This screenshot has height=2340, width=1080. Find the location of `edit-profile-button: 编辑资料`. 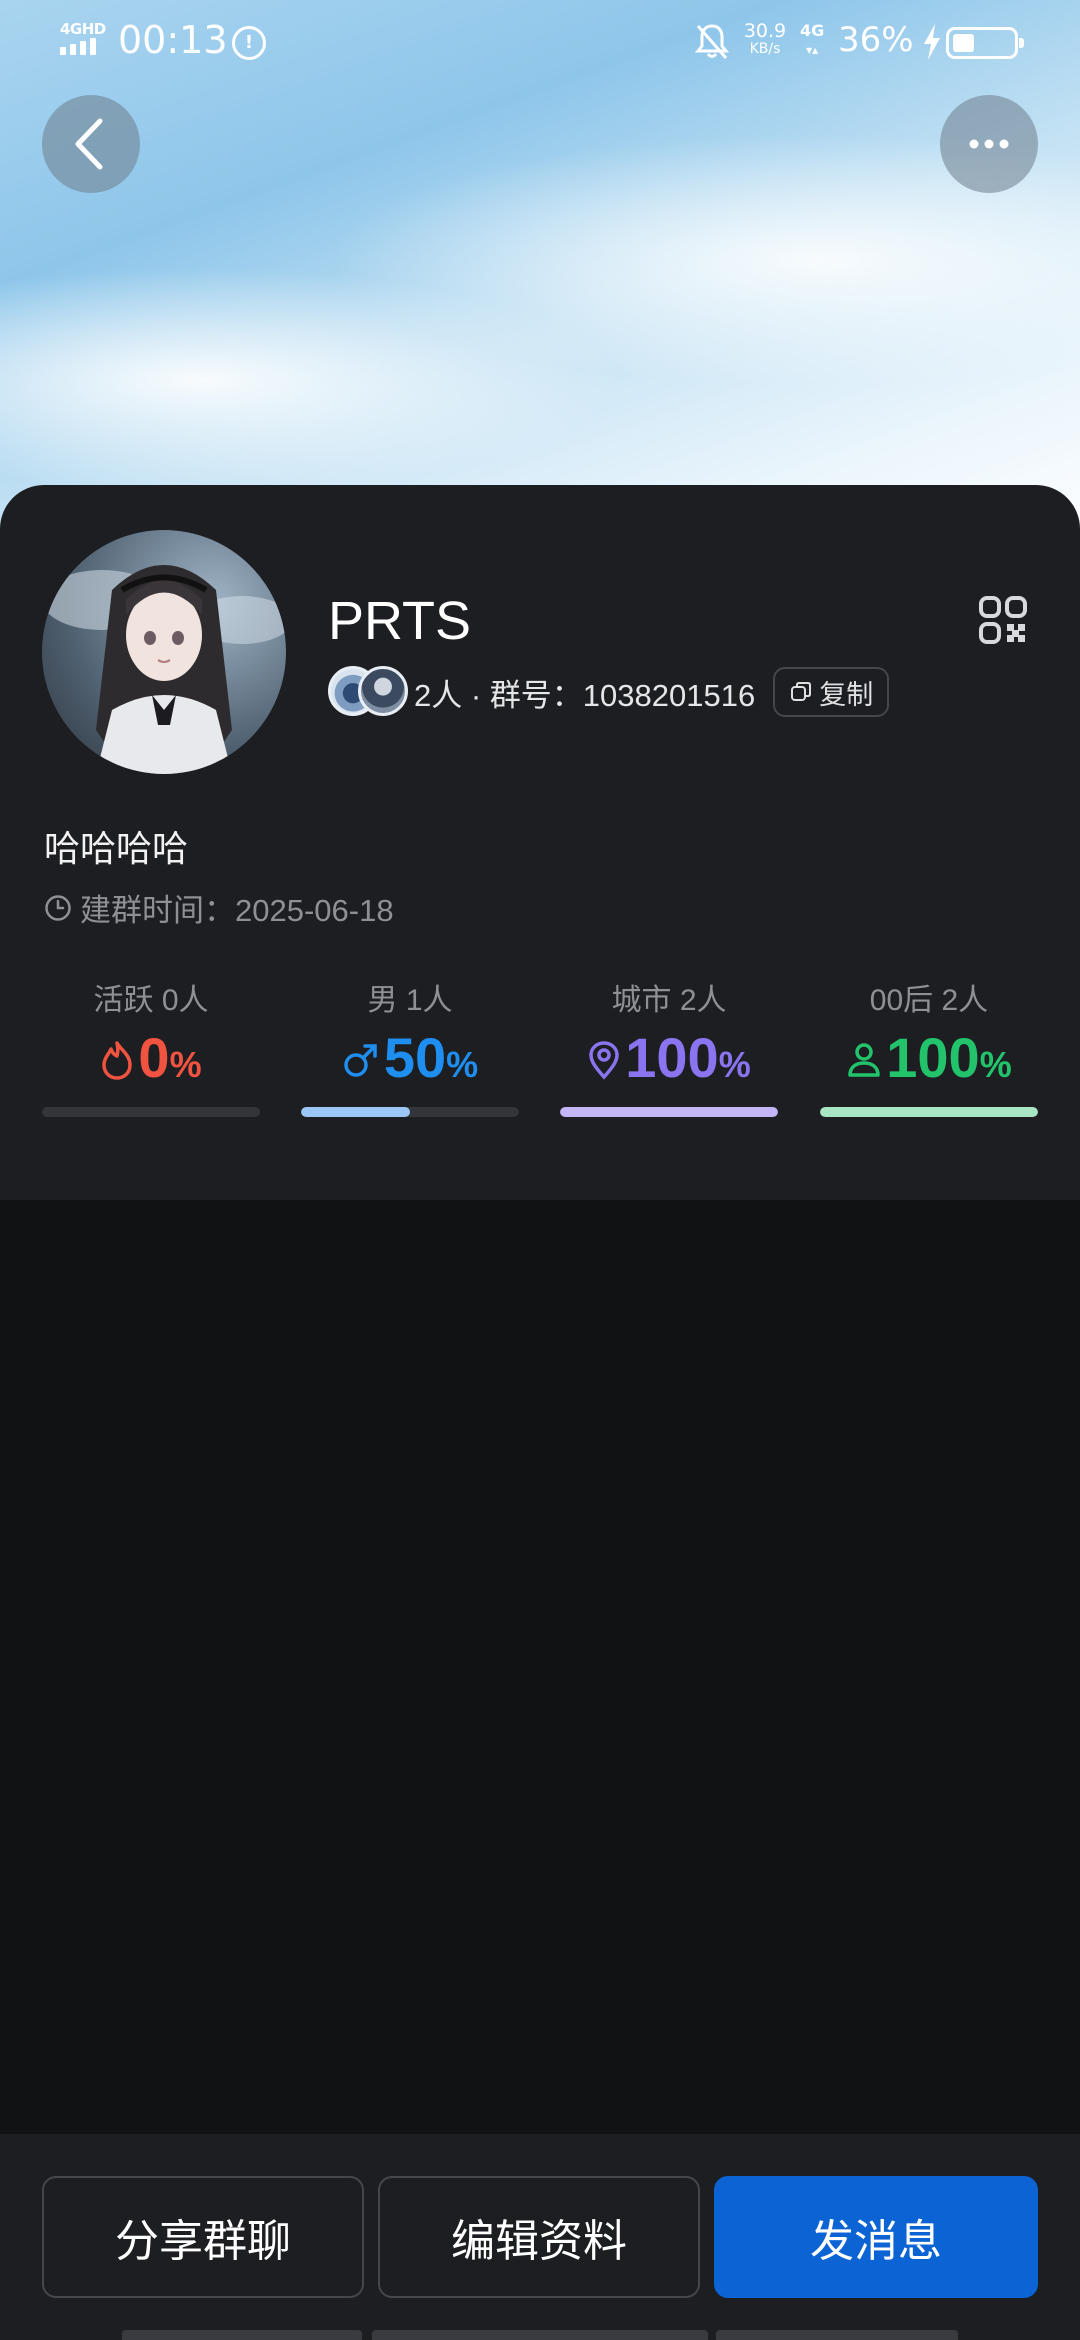

edit-profile-button: 编辑资料 is located at coordinates (539, 2237).